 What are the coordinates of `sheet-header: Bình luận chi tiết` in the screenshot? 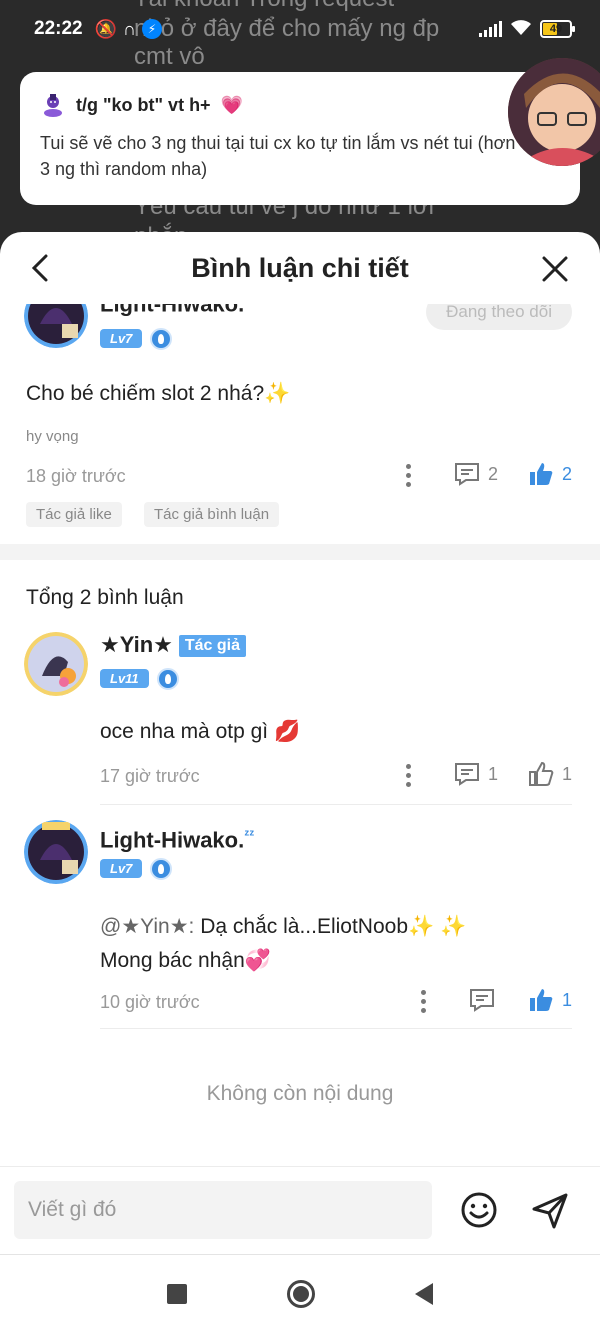 It's located at (300, 268).